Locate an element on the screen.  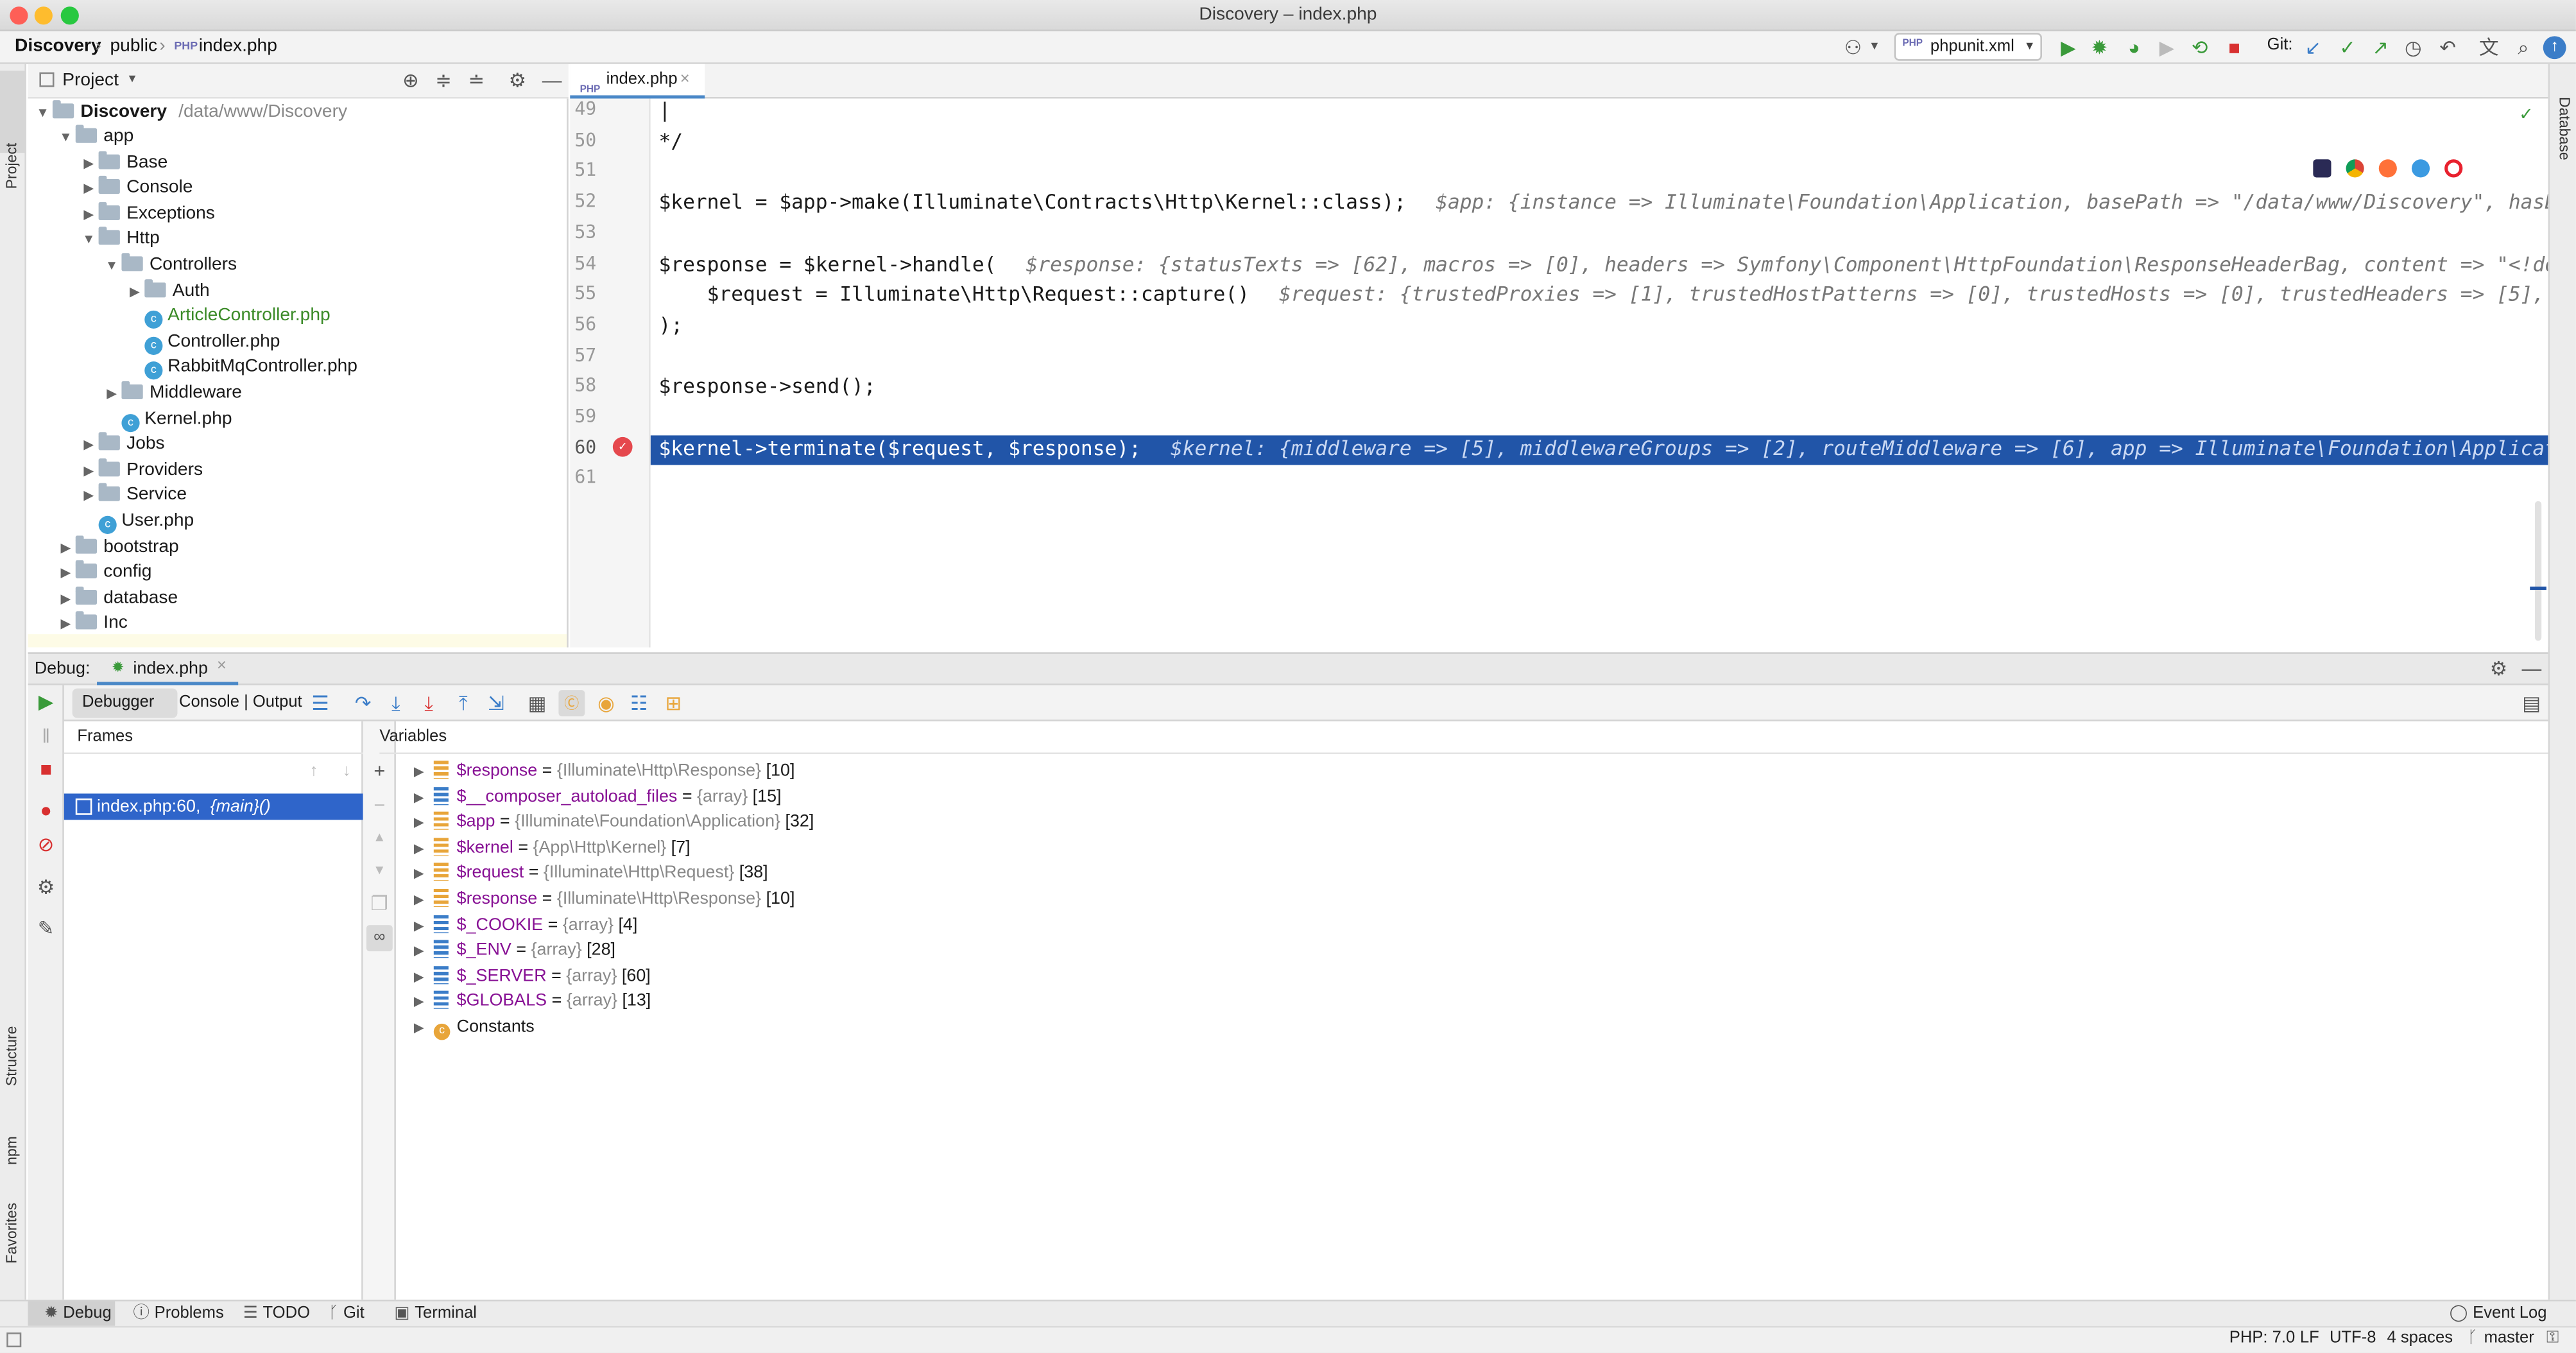
database-tool-label: Database is located at coordinates (2564, 128).